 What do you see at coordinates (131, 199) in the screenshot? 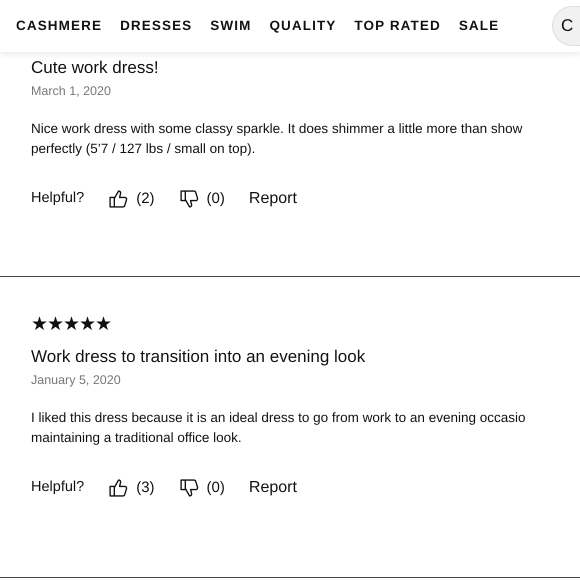
I see `helpful-yes-button: (2)` at bounding box center [131, 199].